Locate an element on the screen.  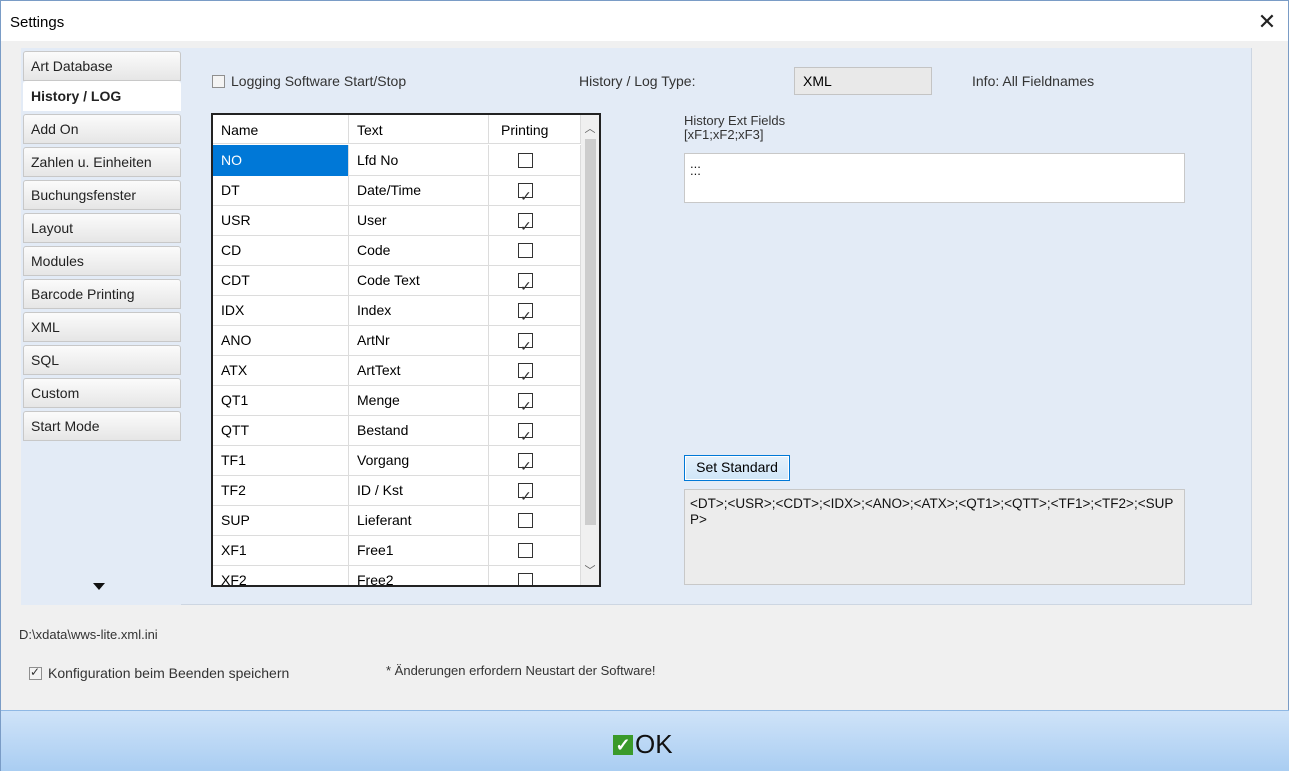
tab-history-log: History / LOG is located at coordinates (102, 96).